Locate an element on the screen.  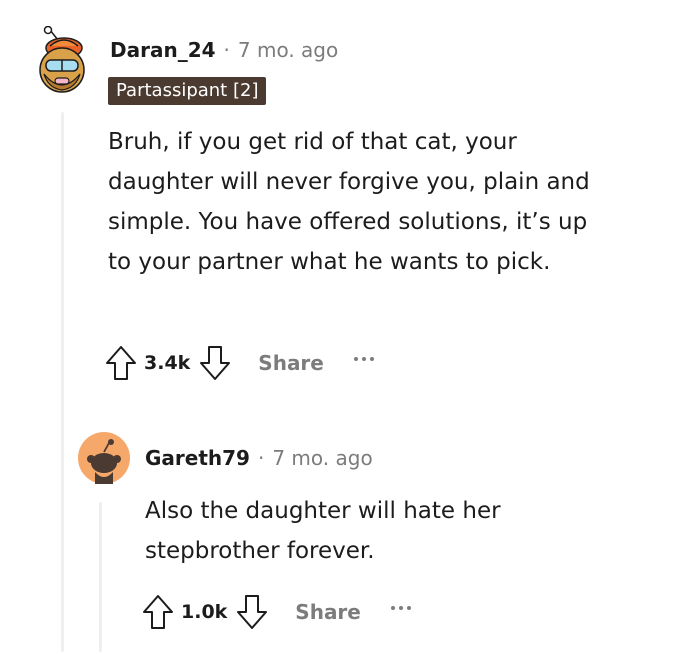
thread-line-reply is located at coordinates (100, 577).